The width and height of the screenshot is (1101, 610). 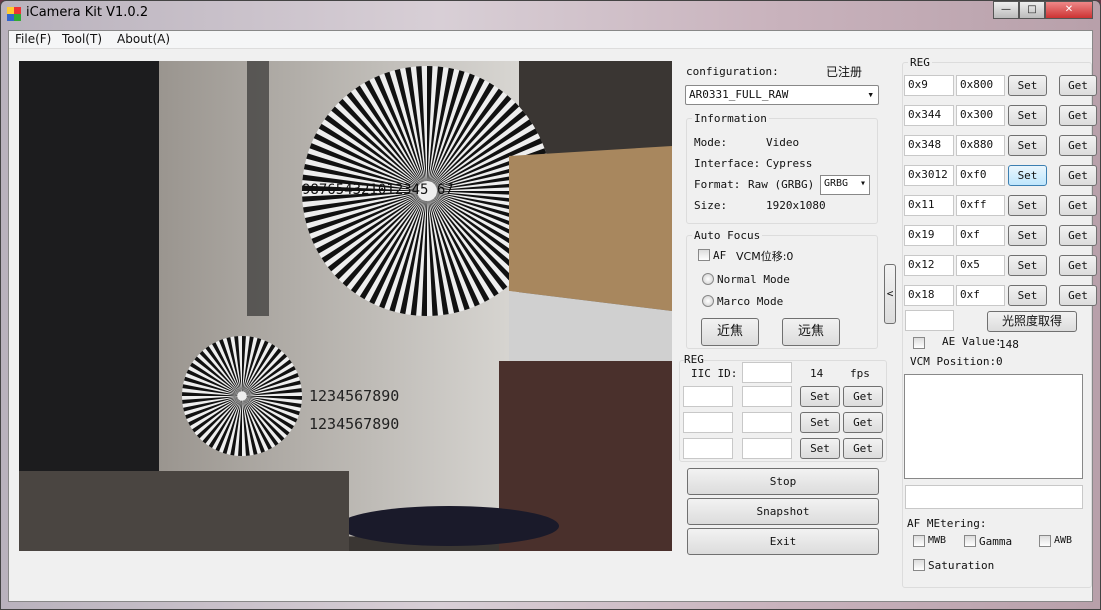 What do you see at coordinates (783, 481) in the screenshot?
I see `stop-button: Stop` at bounding box center [783, 481].